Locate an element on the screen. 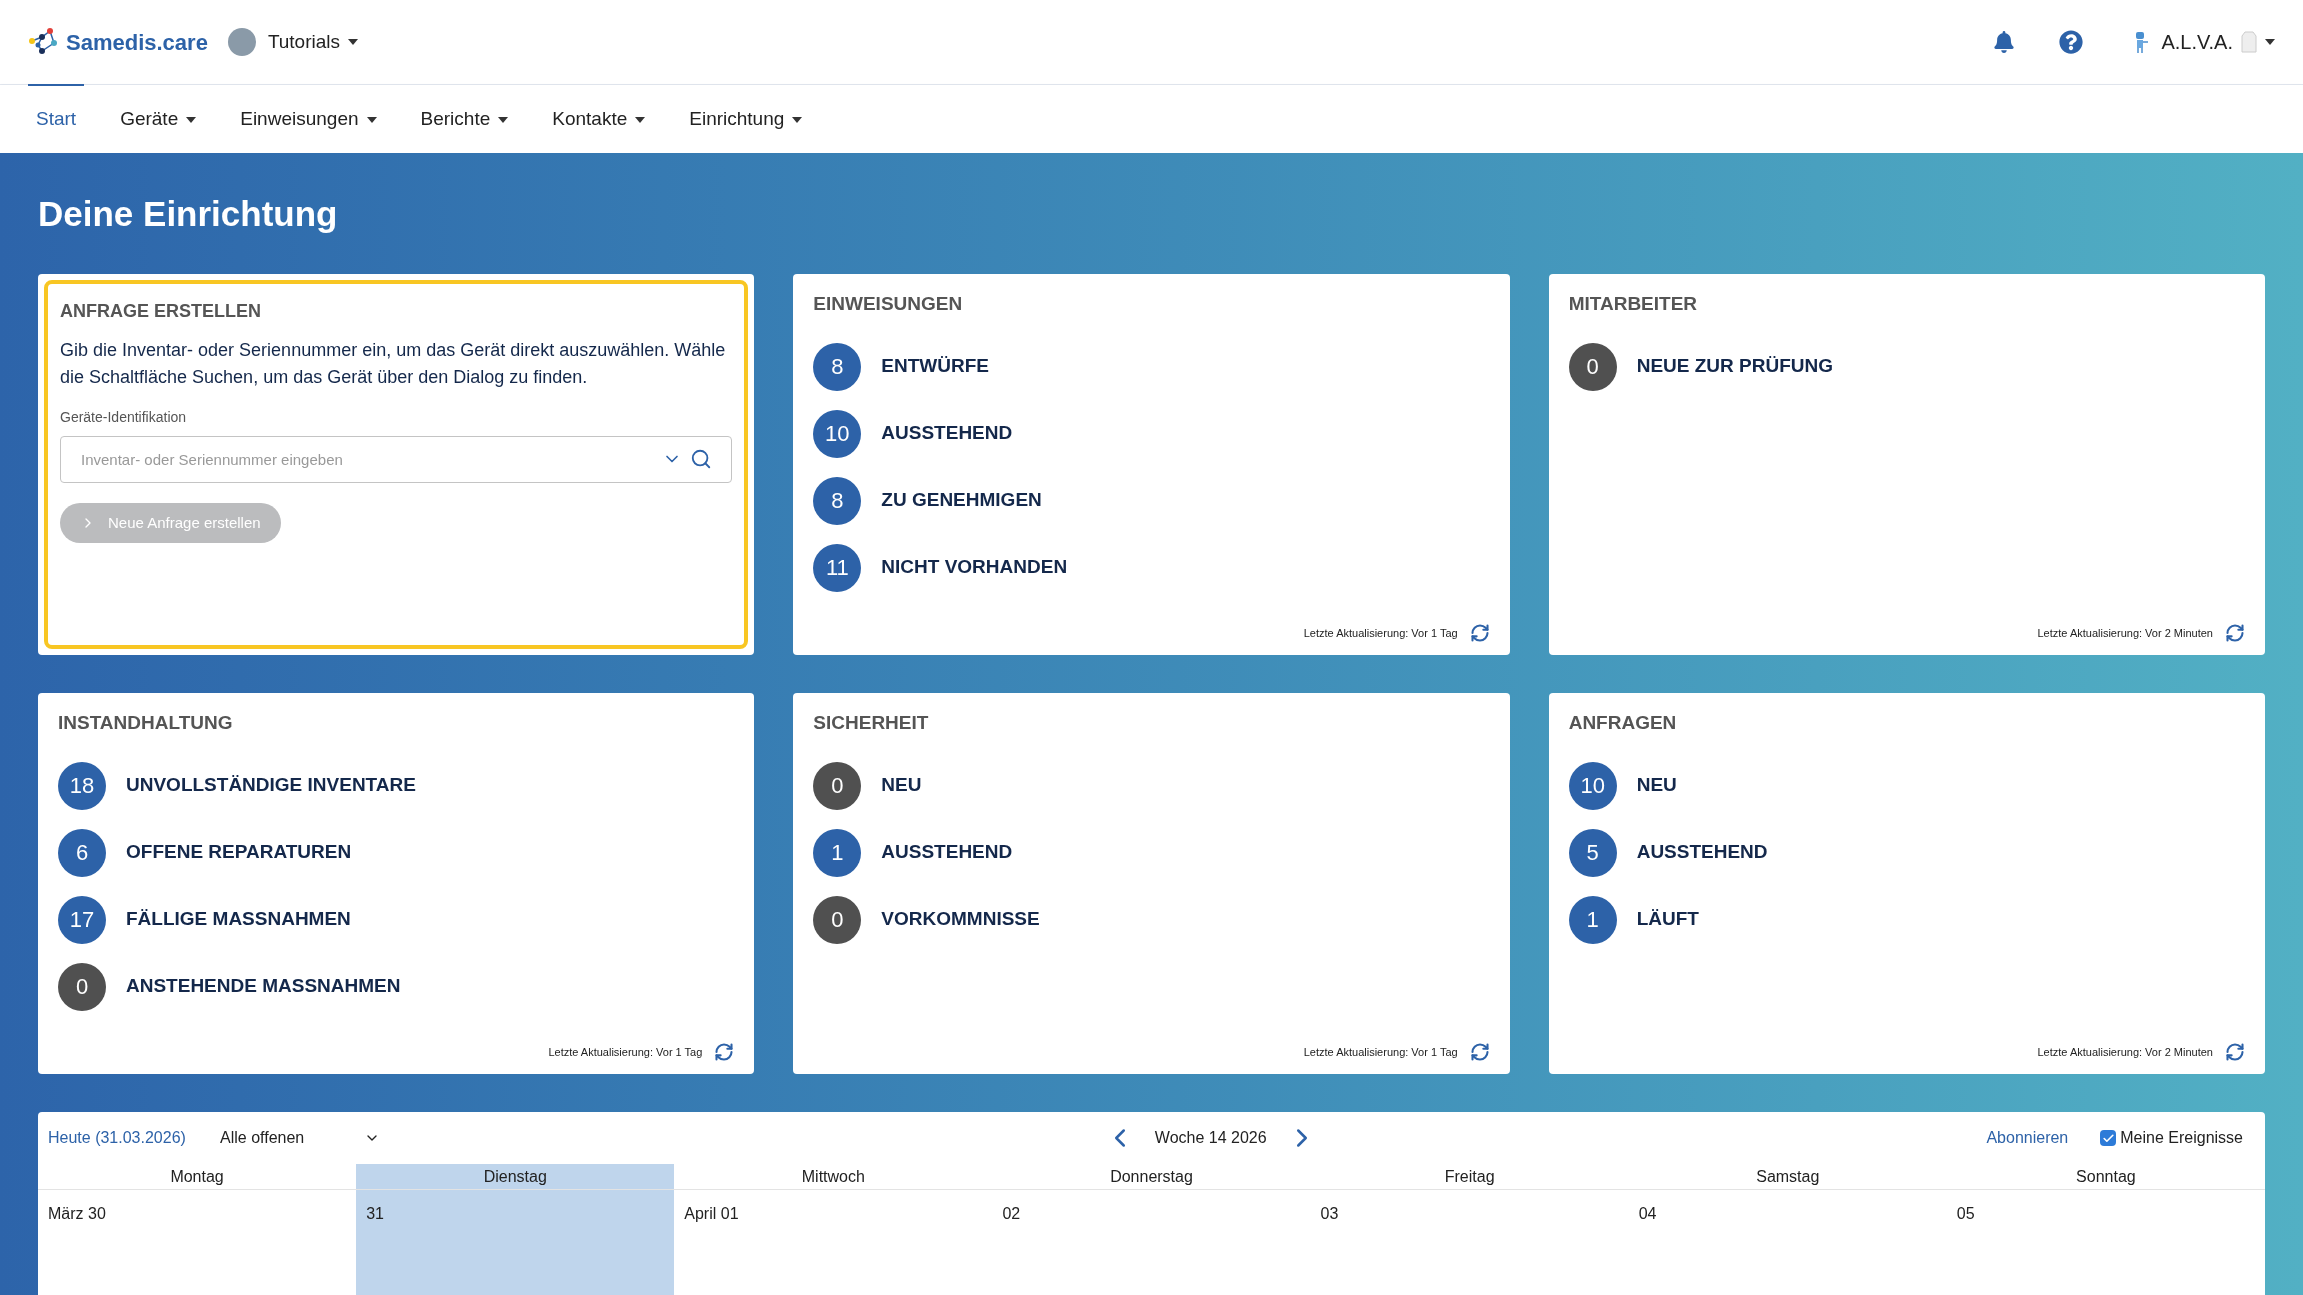  card-title: SICHERHEIT is located at coordinates (871, 723).